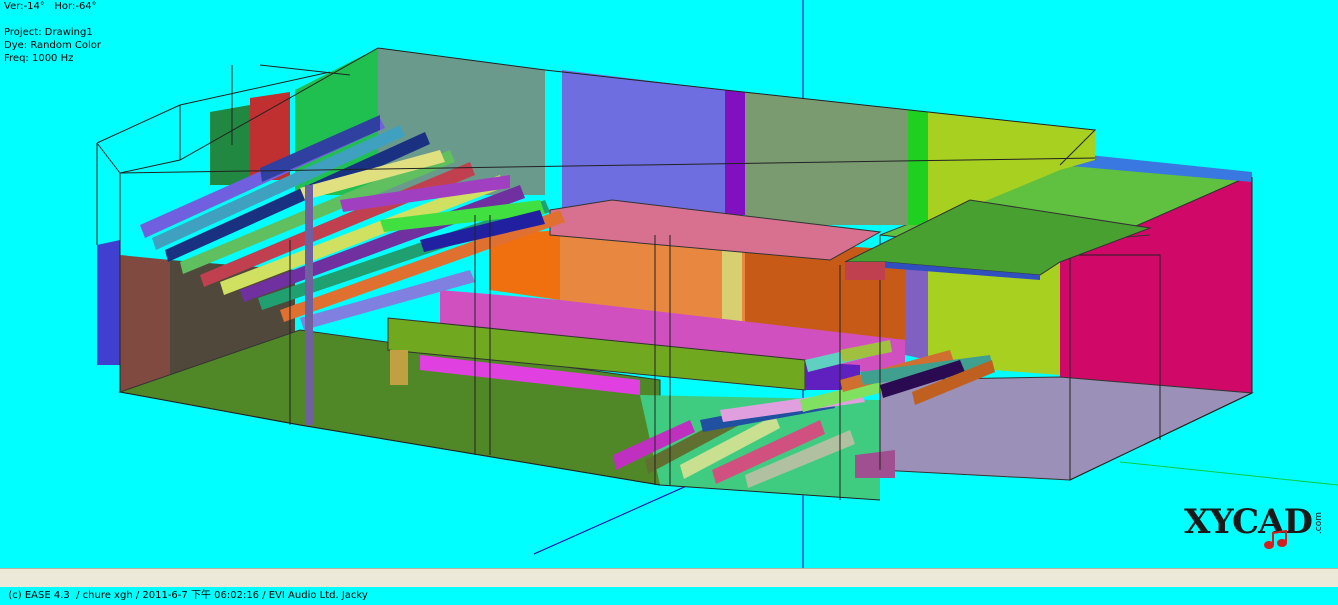 The width and height of the screenshot is (1338, 605). What do you see at coordinates (1319, 523) in the screenshot?
I see `logo-suffix: .com` at bounding box center [1319, 523].